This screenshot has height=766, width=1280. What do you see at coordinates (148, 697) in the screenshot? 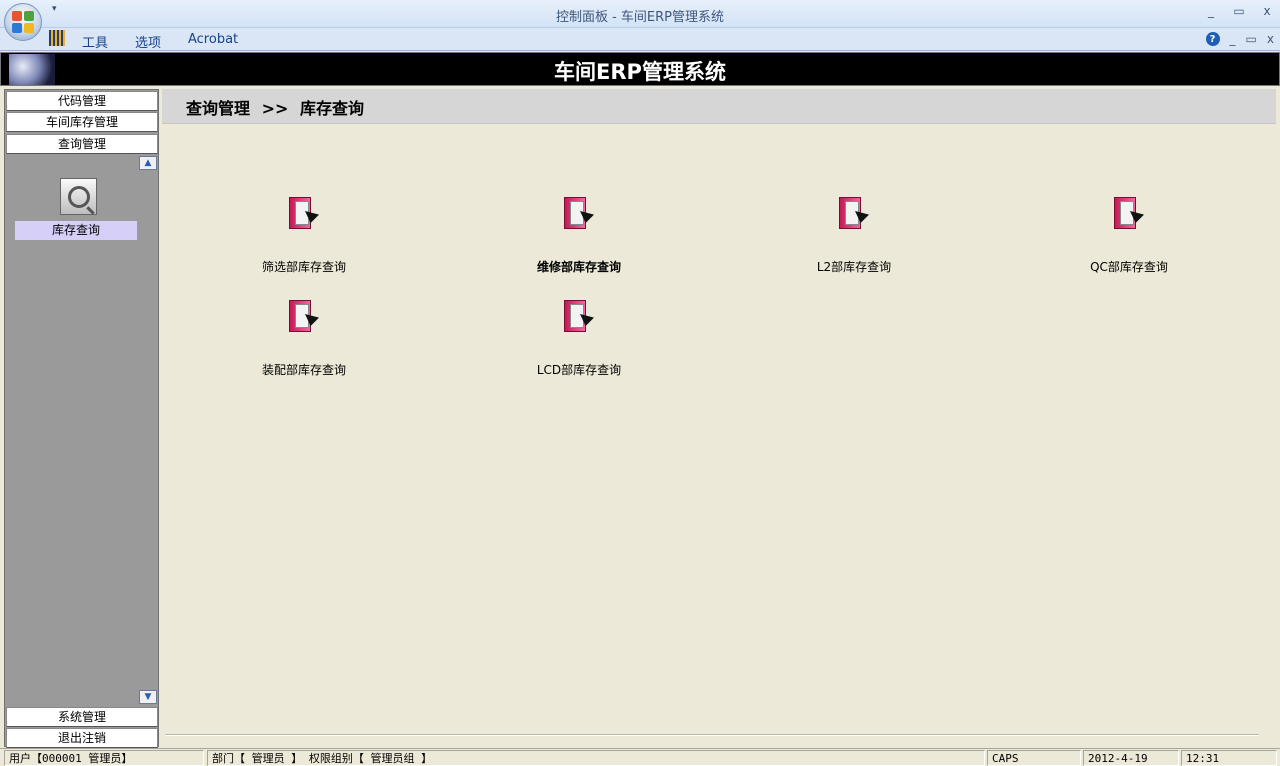
I see `scroll-down-button: ▼` at bounding box center [148, 697].